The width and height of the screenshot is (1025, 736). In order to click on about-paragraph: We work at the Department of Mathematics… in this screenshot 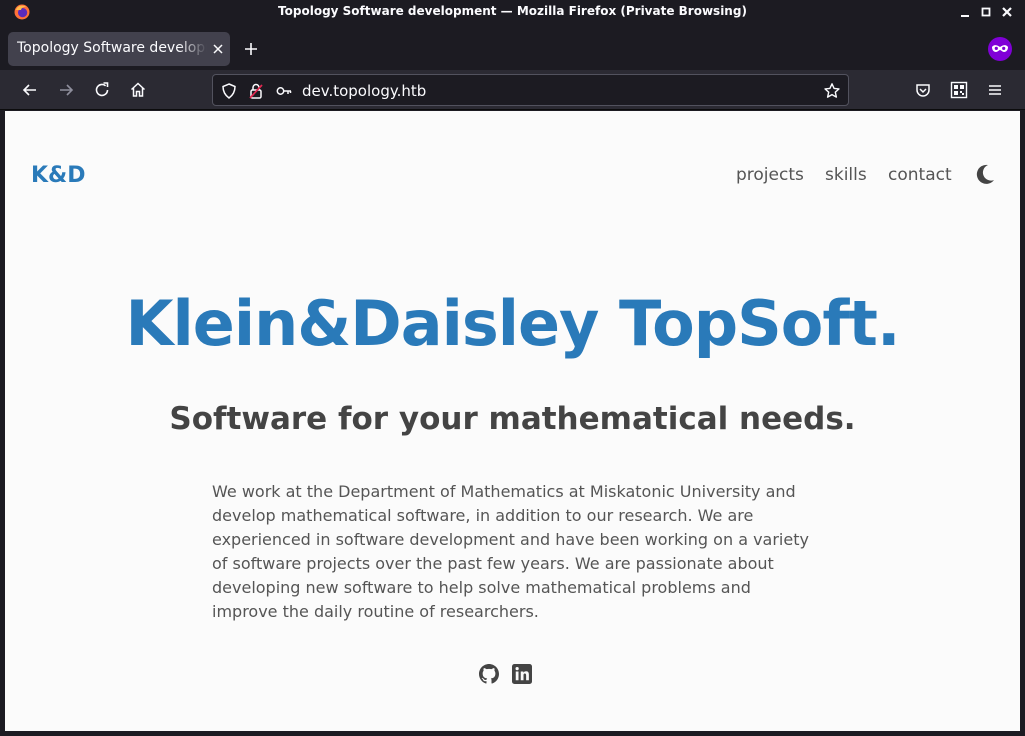, I will do `click(510, 551)`.